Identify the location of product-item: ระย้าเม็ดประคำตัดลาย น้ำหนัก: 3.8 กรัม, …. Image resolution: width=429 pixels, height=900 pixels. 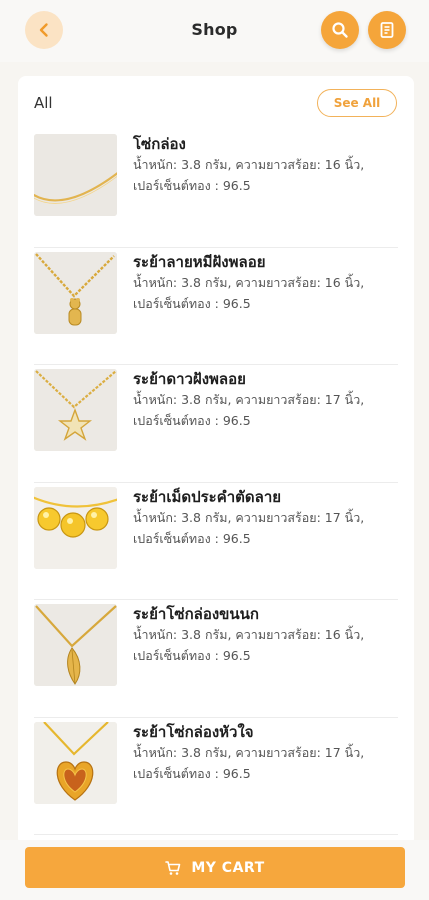
(216, 541).